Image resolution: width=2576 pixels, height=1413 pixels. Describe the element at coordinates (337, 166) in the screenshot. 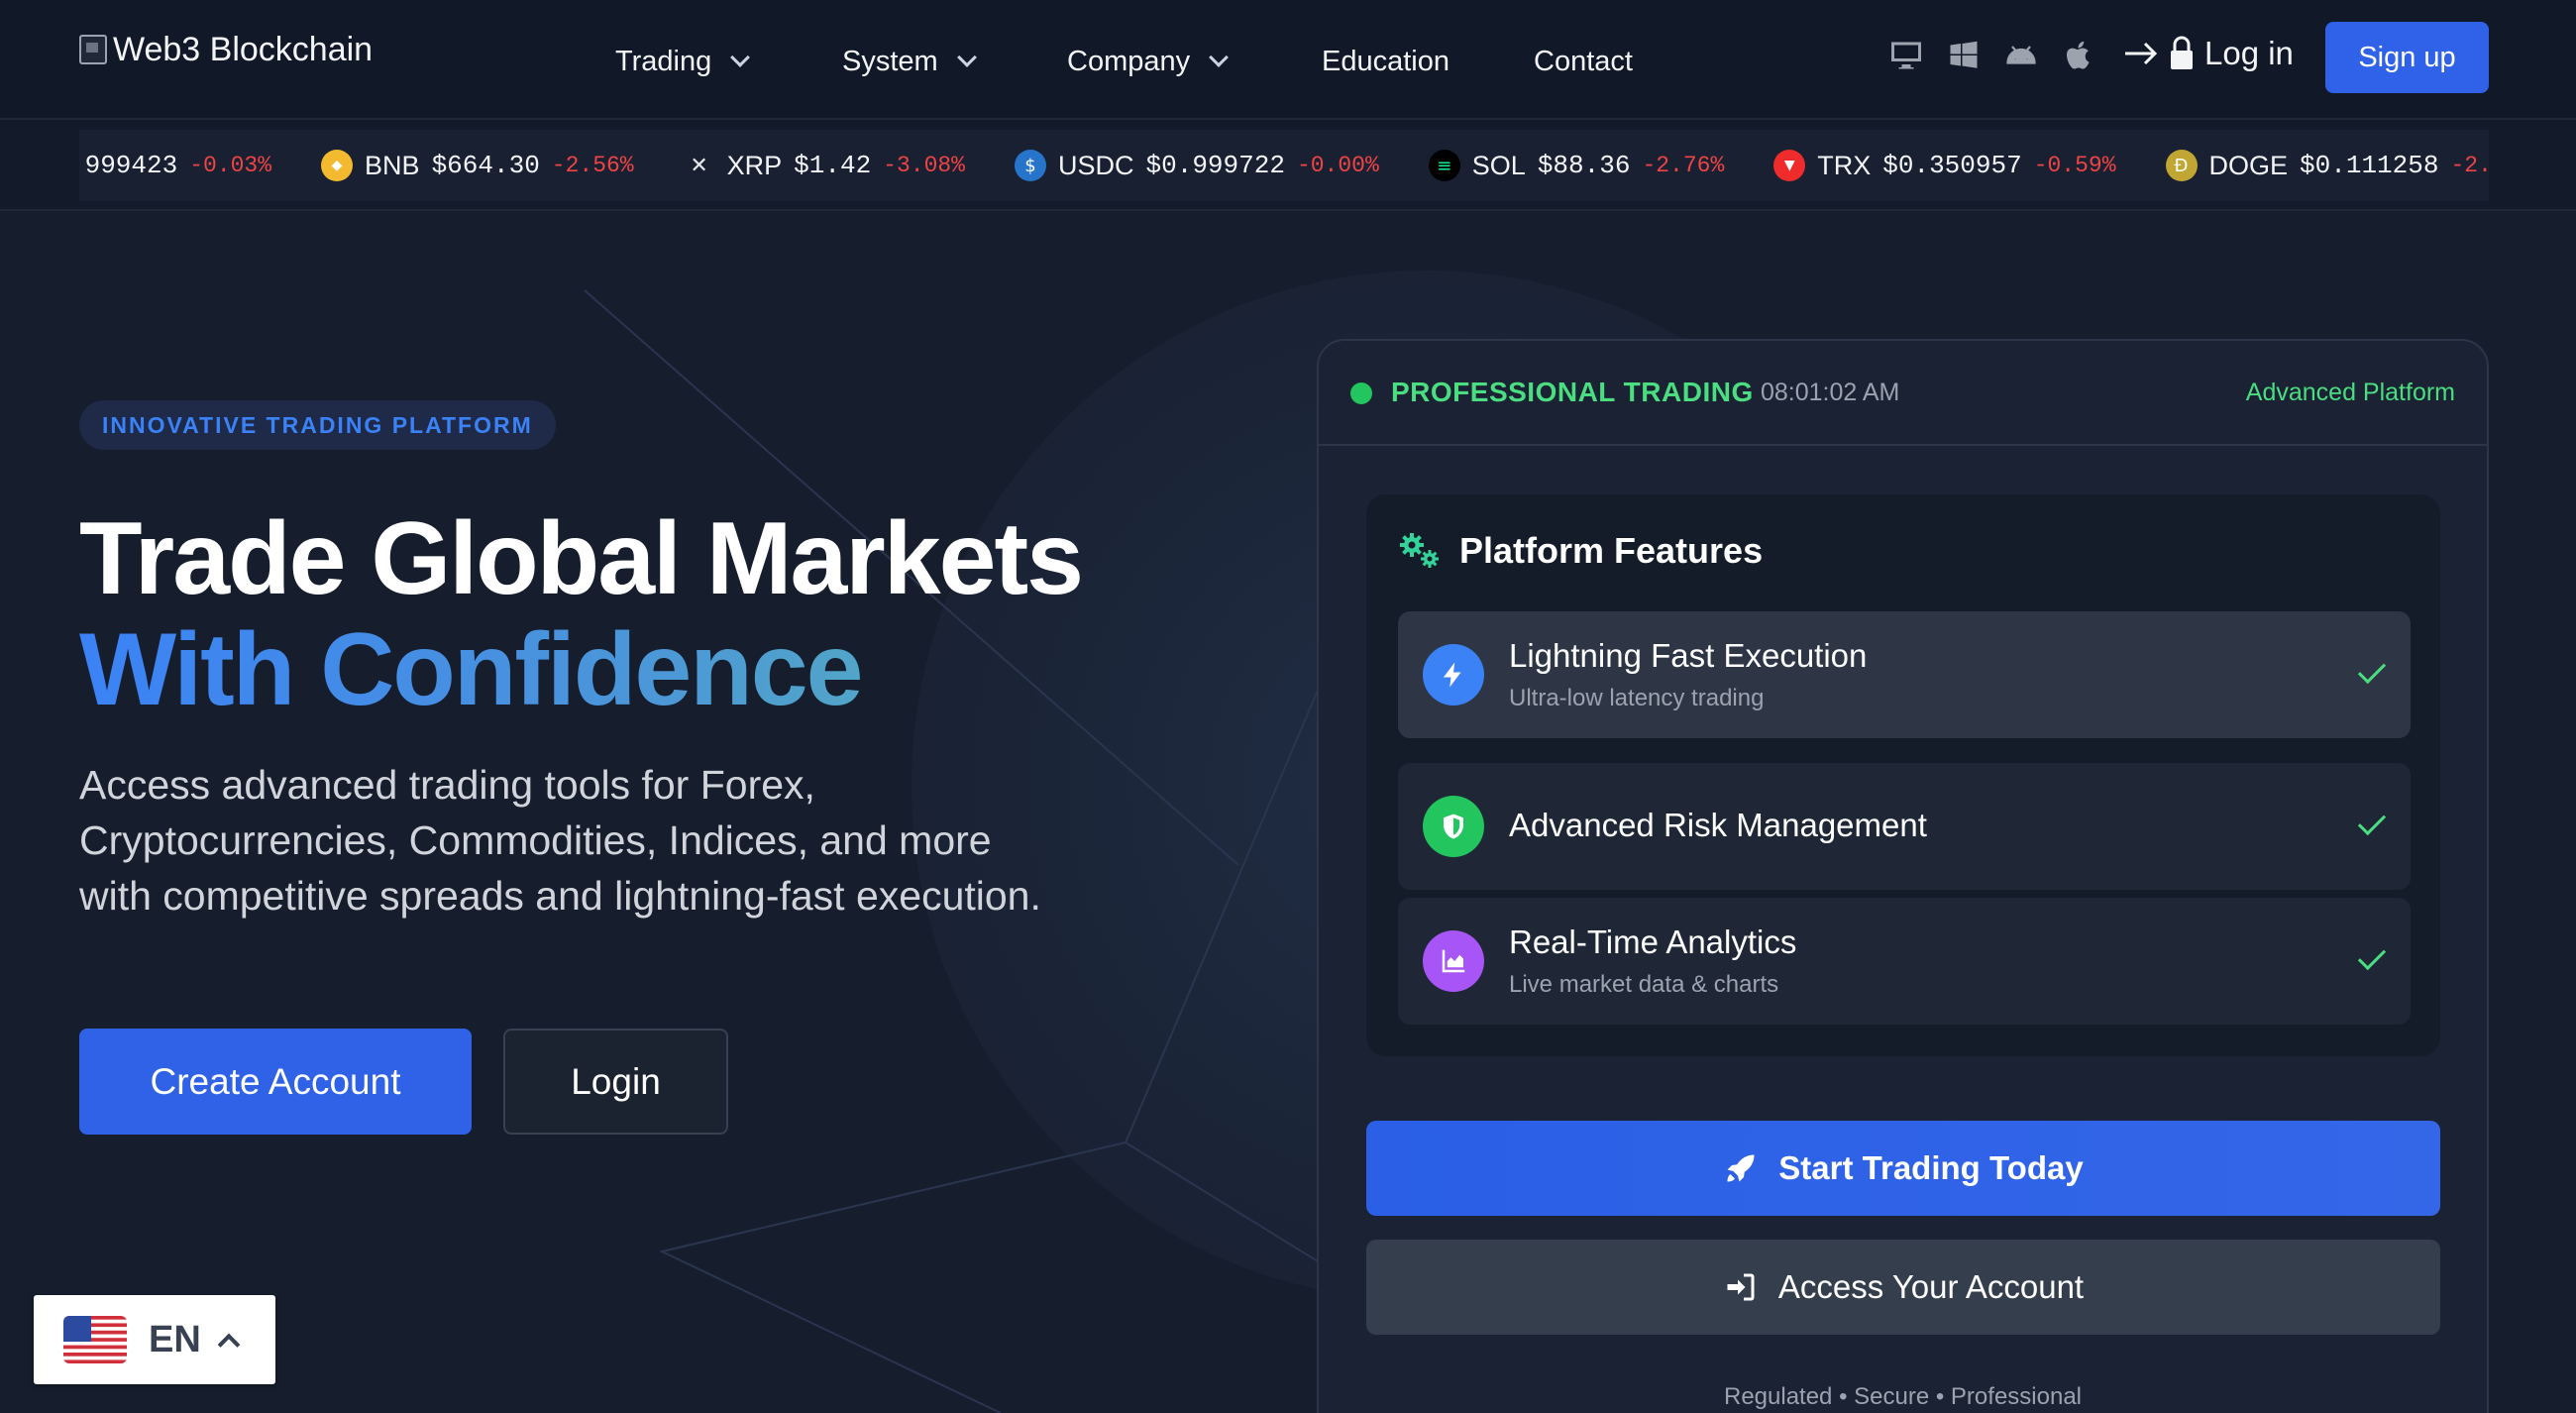

I see `bnb-icon: ◆` at that location.